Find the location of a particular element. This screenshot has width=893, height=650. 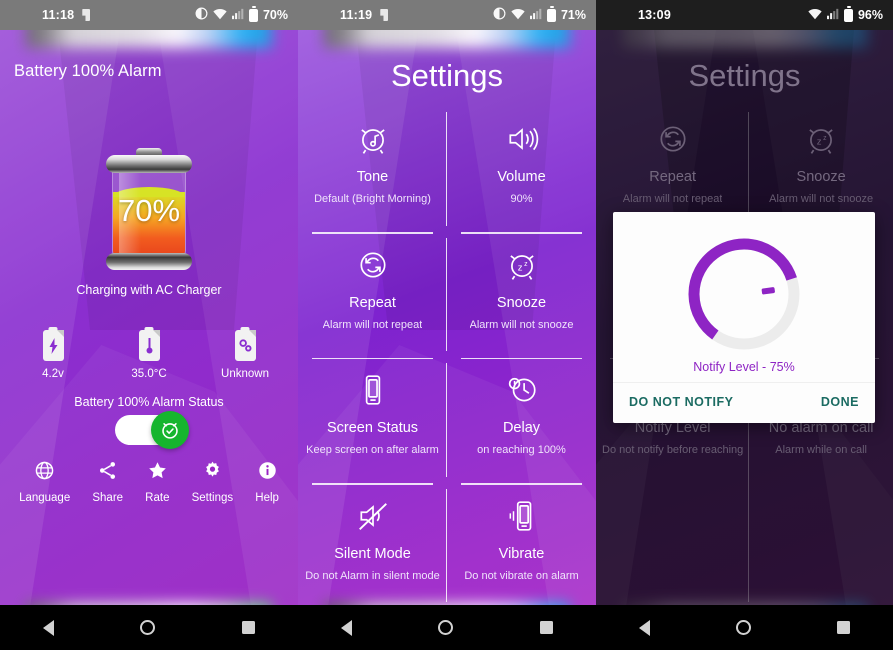

page-title: Battery 100% Alarm is located at coordinates (88, 71).